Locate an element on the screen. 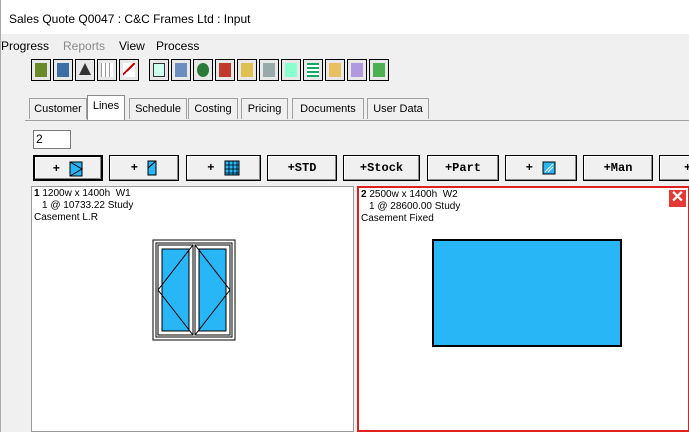 The image size is (689, 432). tab-customer: Customer is located at coordinates (58, 108).